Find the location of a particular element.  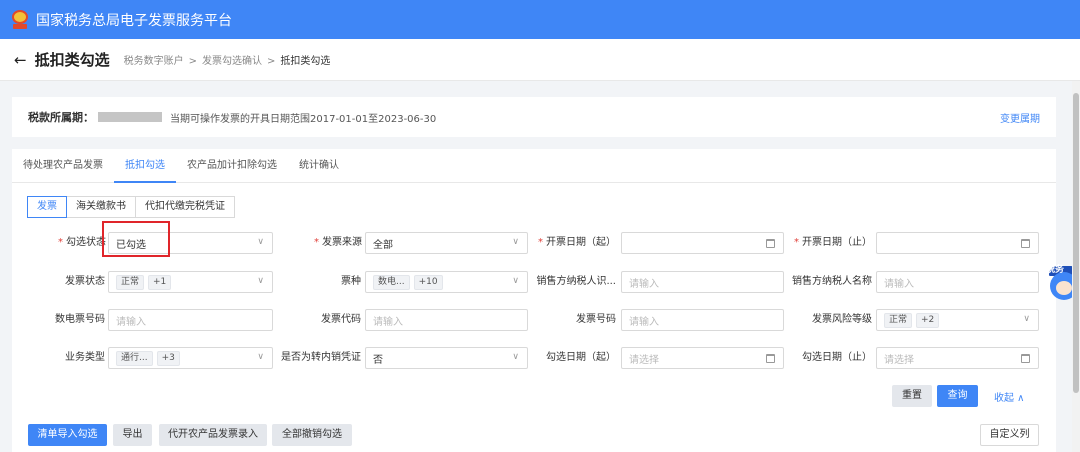

risk-level-label: 发票风险等级 is located at coordinates (842, 319).